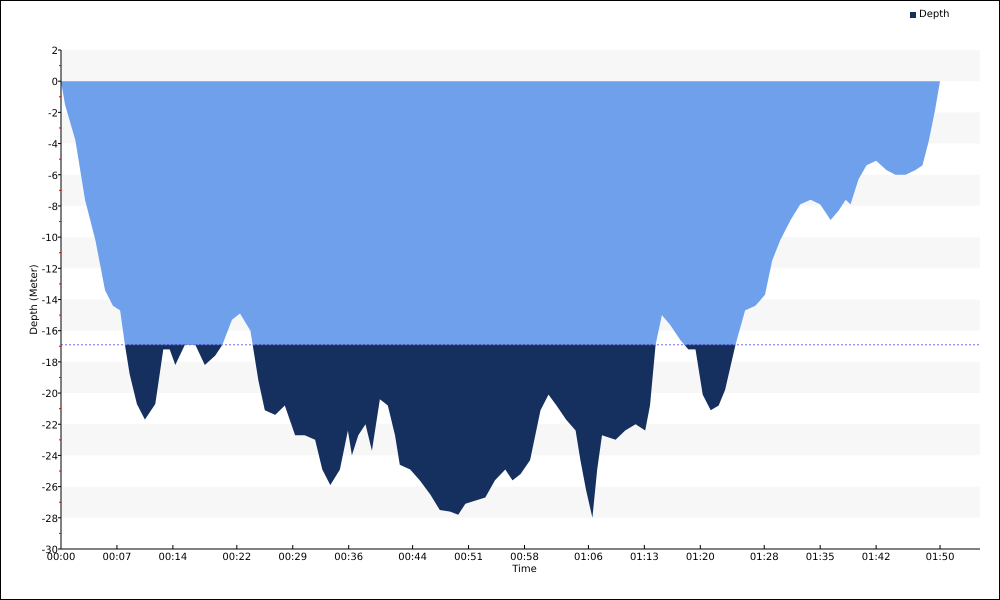  Describe the element at coordinates (820, 557) in the screenshot. I see `x-tick-label: 01:35` at that location.